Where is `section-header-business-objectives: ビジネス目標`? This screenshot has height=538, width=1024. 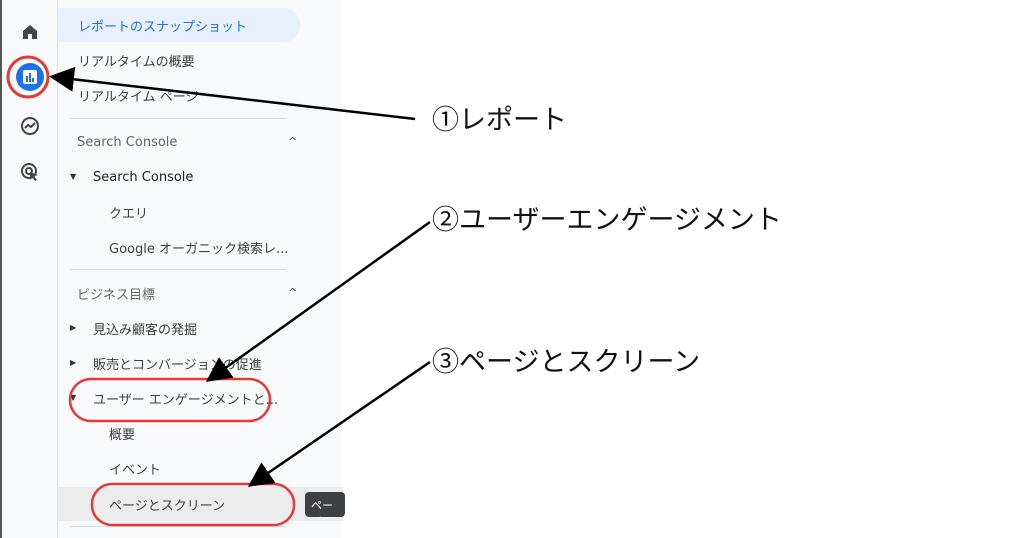 section-header-business-objectives: ビジネス目標 is located at coordinates (106, 293).